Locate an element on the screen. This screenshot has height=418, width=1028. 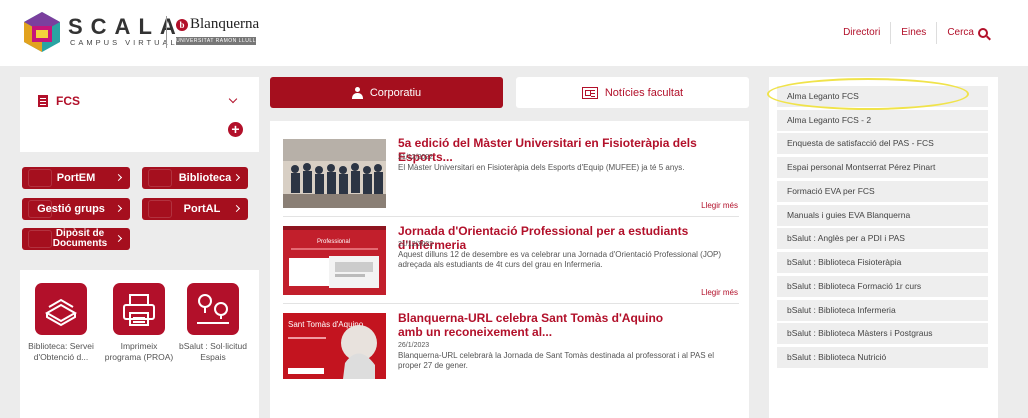
logo-divider is located at coordinates (166, 32).